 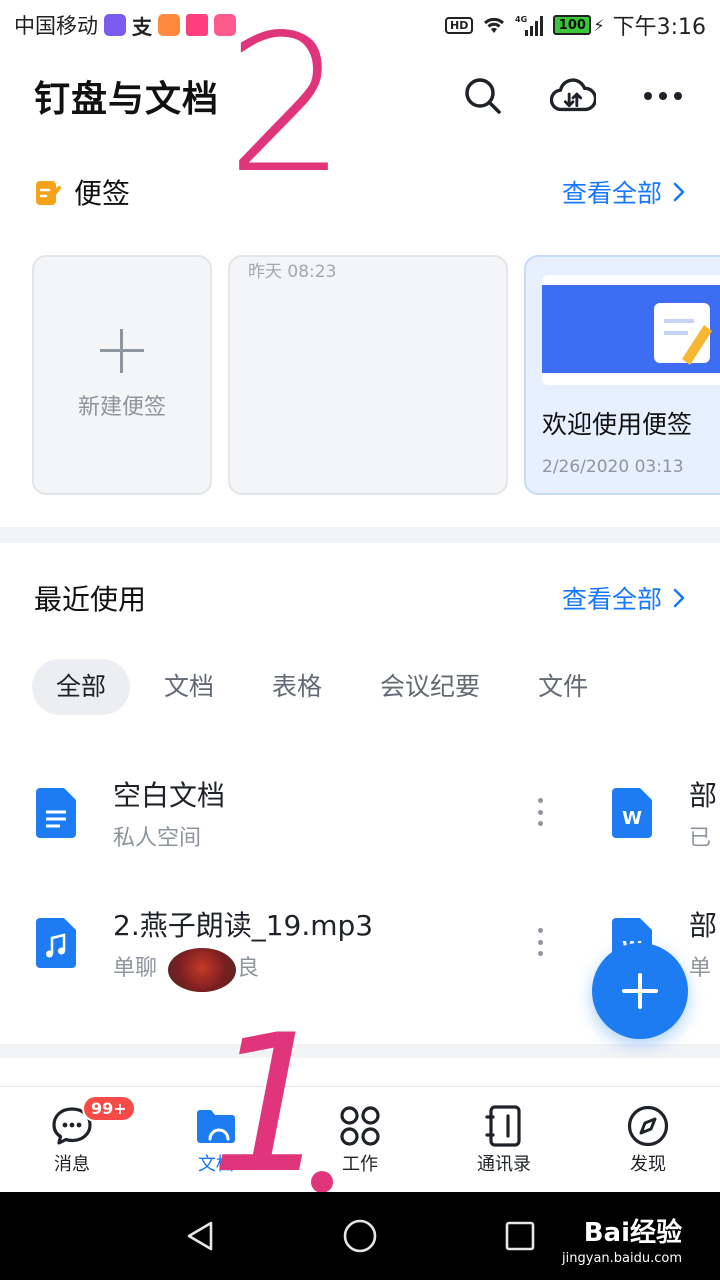 What do you see at coordinates (72, 1139) in the screenshot?
I see `nav-item-messages: 消息 99+` at bounding box center [72, 1139].